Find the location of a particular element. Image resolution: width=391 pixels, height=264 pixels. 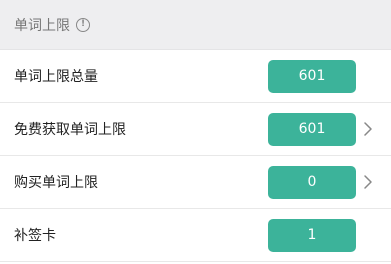

row-label: 补签卡 is located at coordinates (35, 236).